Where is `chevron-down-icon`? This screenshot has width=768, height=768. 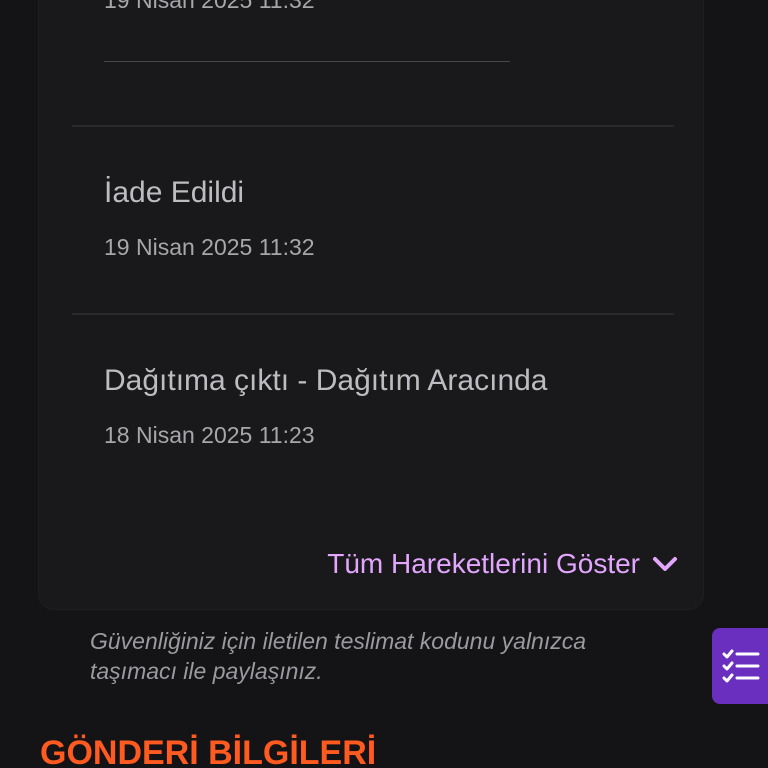 chevron-down-icon is located at coordinates (665, 564).